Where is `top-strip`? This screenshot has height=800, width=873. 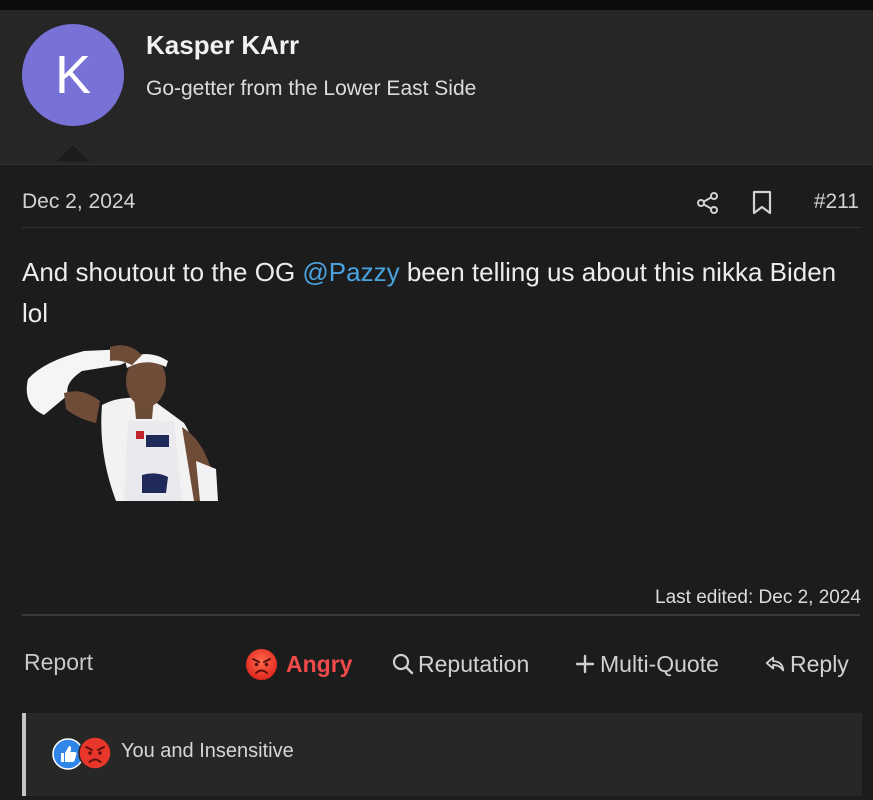
top-strip is located at coordinates (436, 5).